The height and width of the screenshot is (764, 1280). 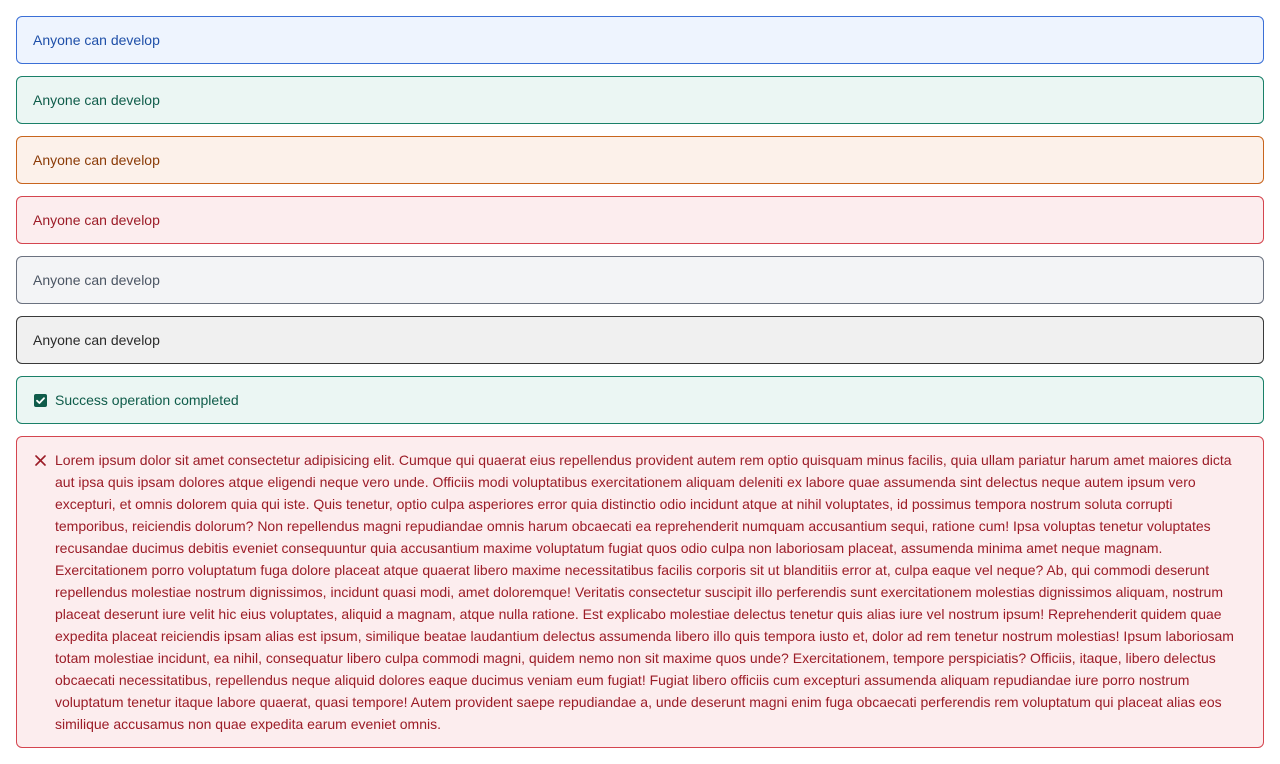 I want to click on alert-dark-text: Anyone can develop, so click(x=96, y=340).